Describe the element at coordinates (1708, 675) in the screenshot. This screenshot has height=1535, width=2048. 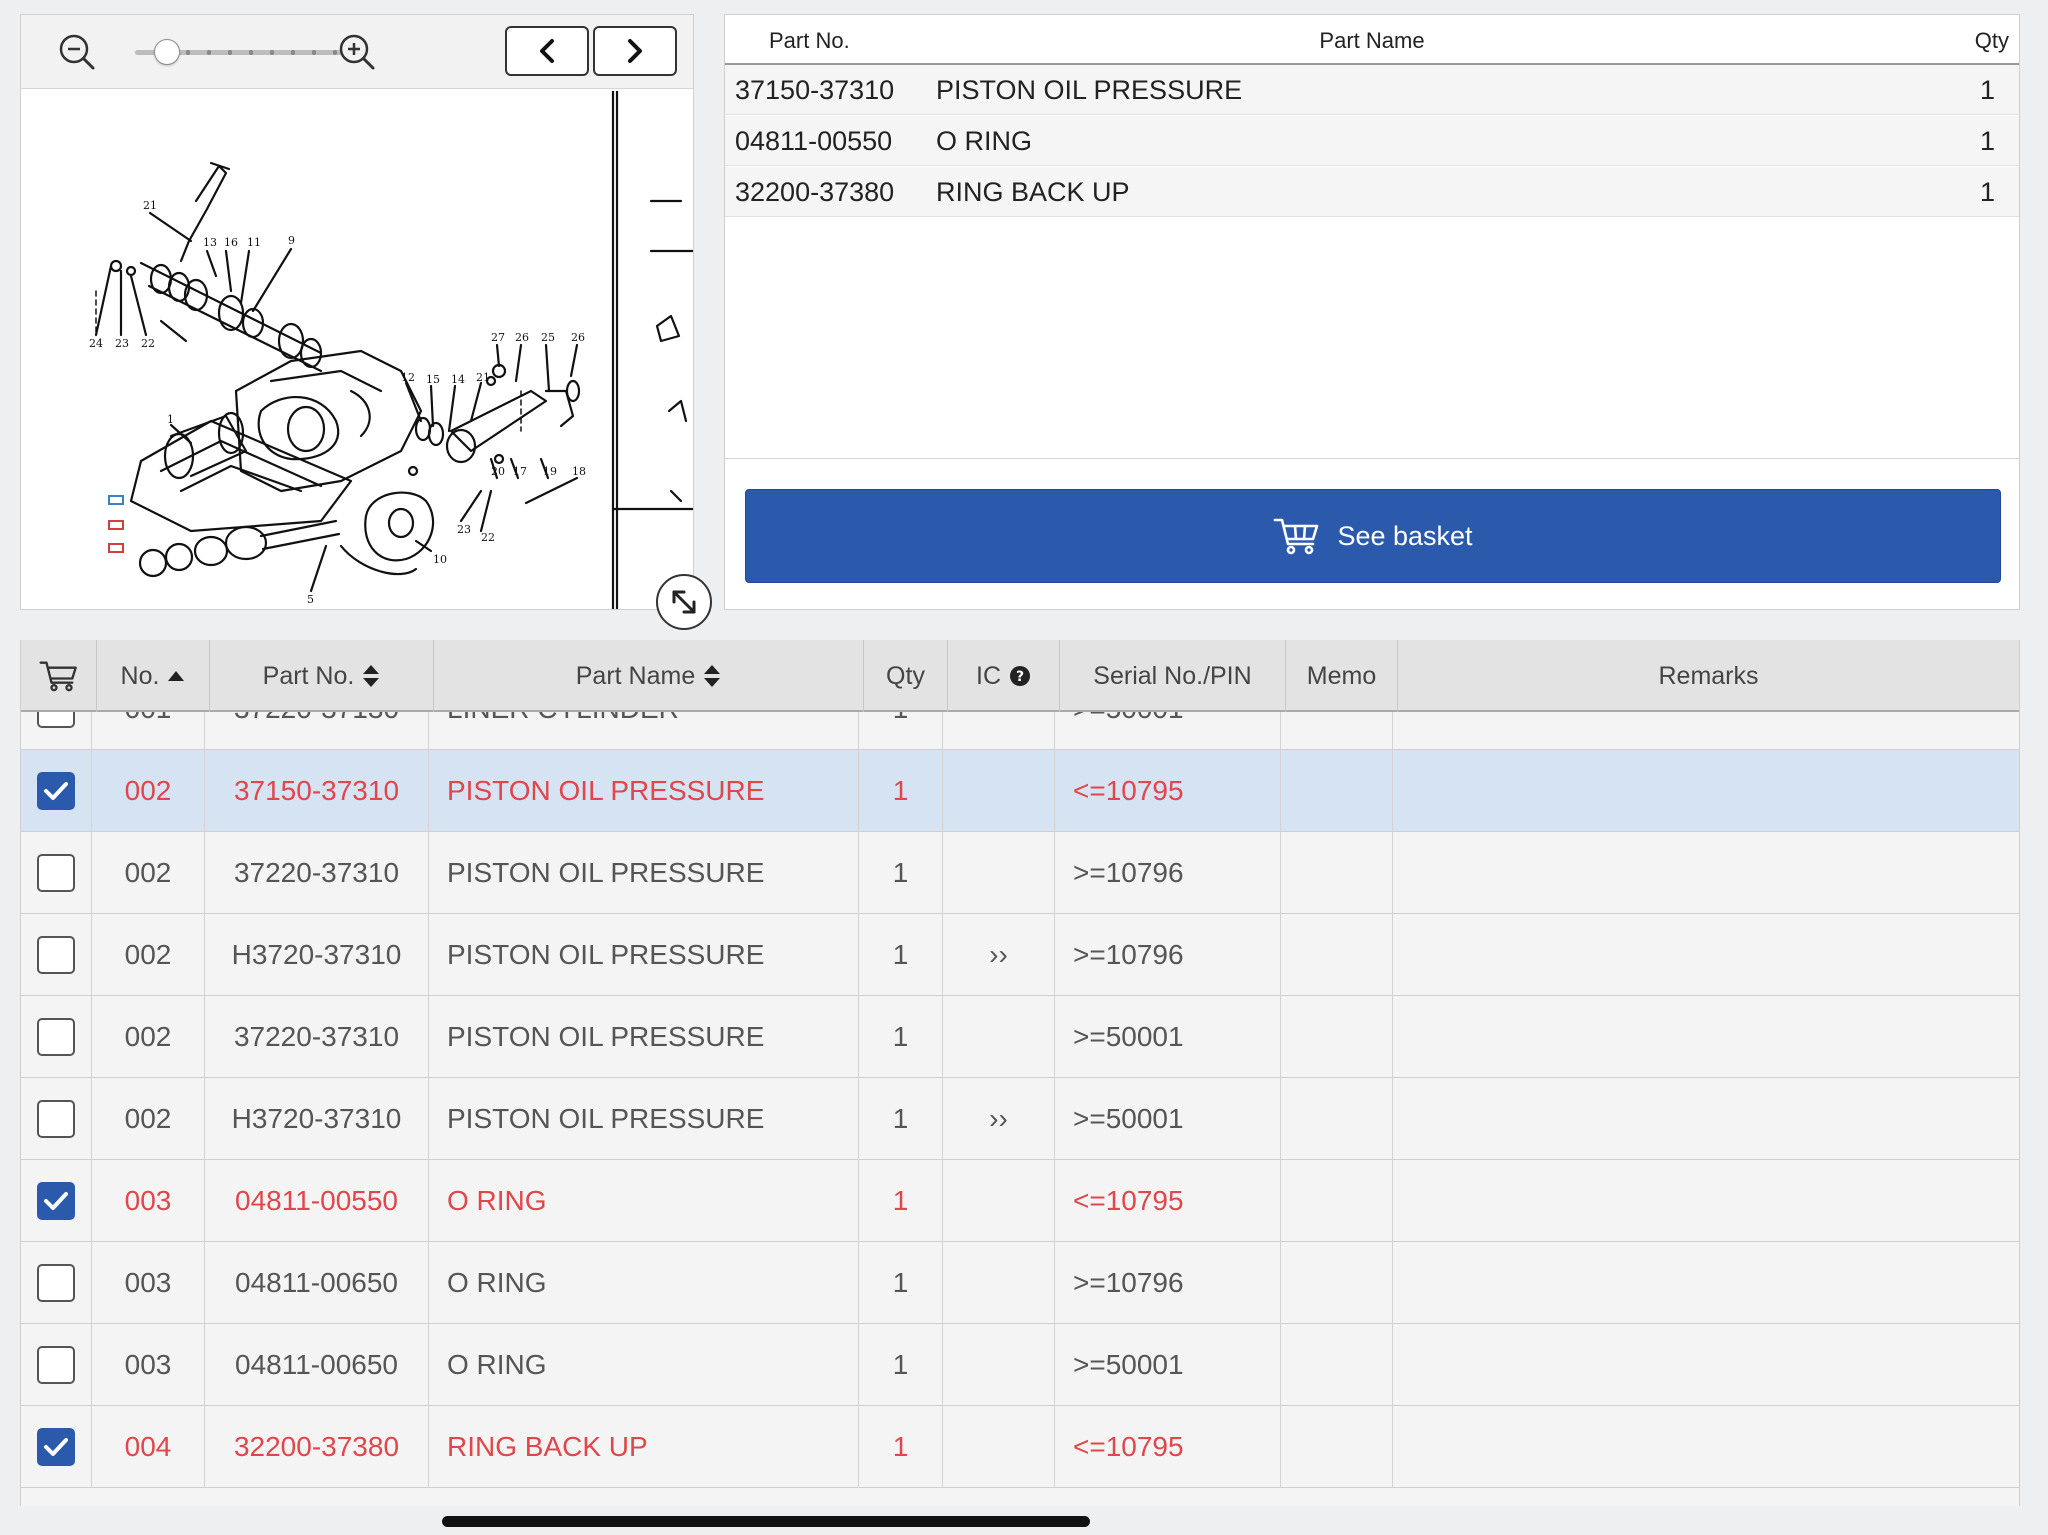
I see `header-remarks-label: Remarks` at that location.